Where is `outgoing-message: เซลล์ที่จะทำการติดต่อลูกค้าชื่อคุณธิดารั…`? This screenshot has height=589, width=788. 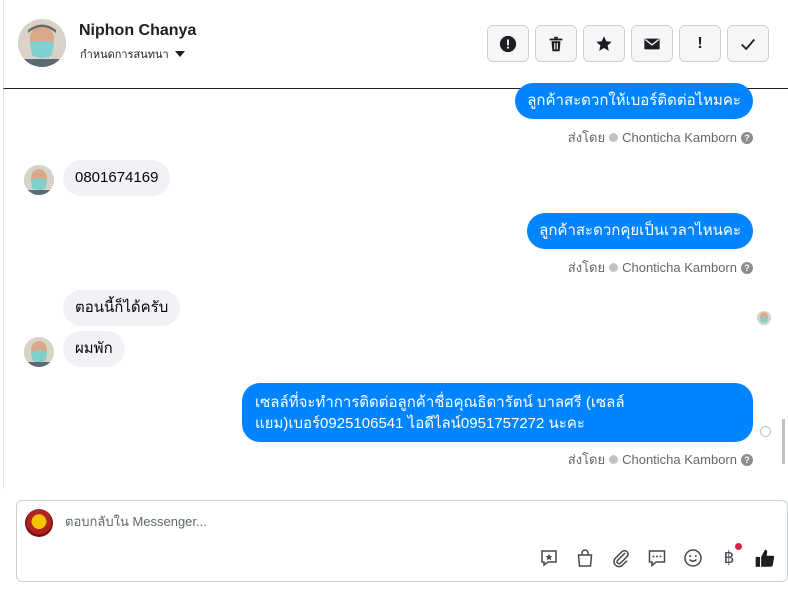 outgoing-message: เซลล์ที่จะทำการติดต่อลูกค้าชื่อคุณธิดารั… is located at coordinates (497, 412).